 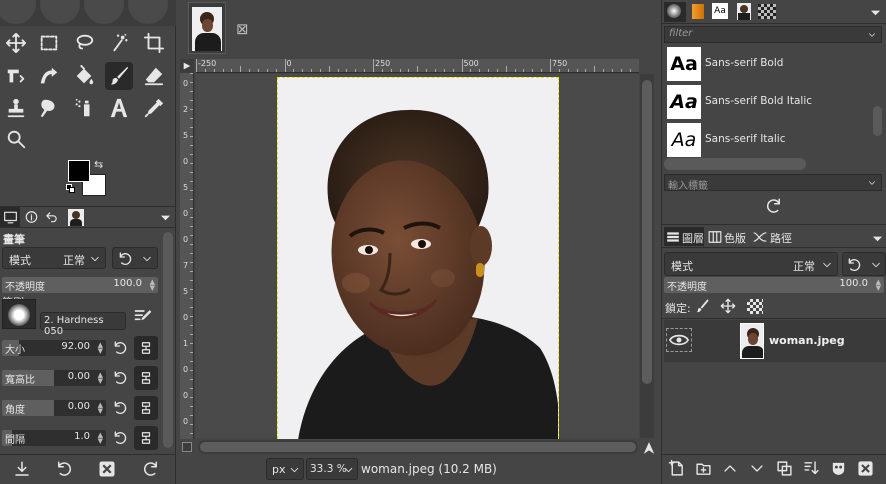 What do you see at coordinates (767, 11) in the screenshot?
I see `document-history-tab-icon` at bounding box center [767, 11].